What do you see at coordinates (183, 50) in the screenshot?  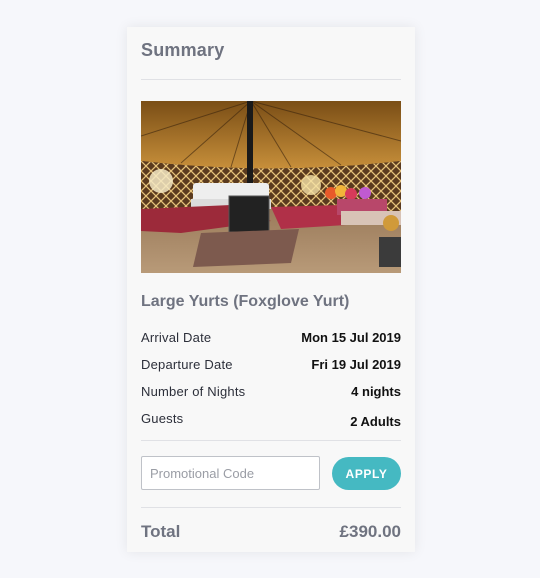 I see `summary-title: Summary` at bounding box center [183, 50].